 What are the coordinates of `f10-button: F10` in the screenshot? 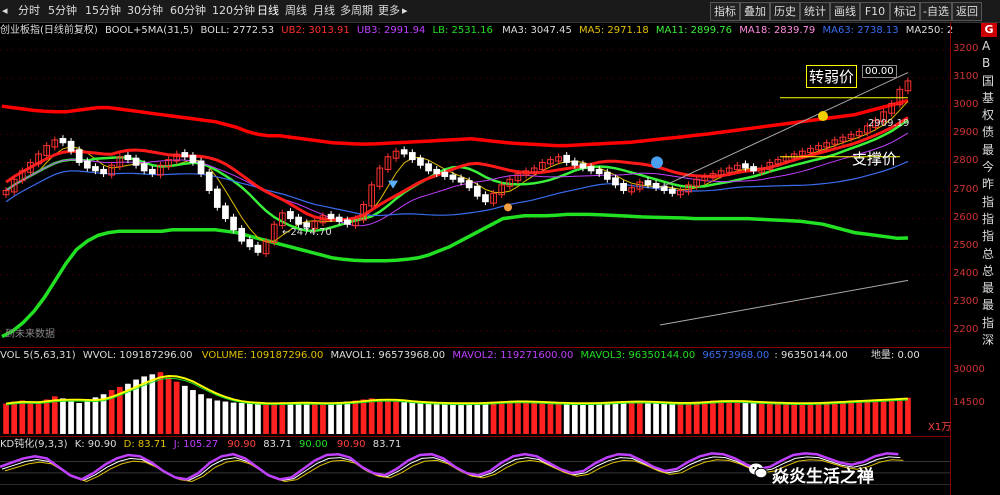 It's located at (875, 11).